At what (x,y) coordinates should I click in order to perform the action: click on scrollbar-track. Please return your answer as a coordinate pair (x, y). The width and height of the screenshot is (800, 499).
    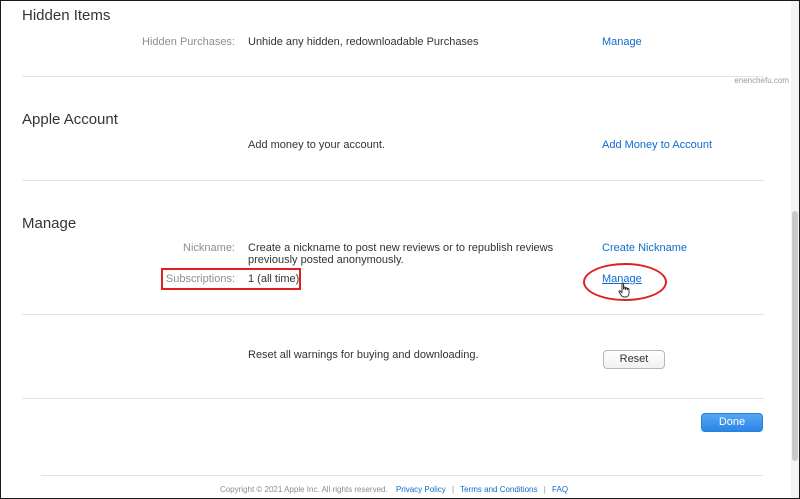
    Looking at the image, I should click on (795, 249).